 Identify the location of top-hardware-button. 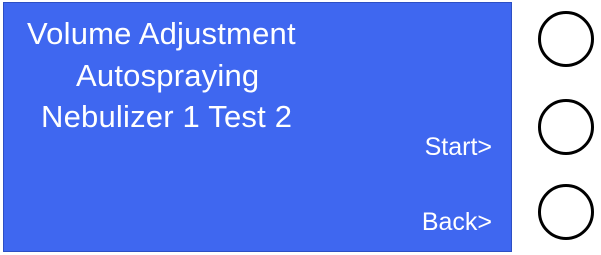
(566, 39).